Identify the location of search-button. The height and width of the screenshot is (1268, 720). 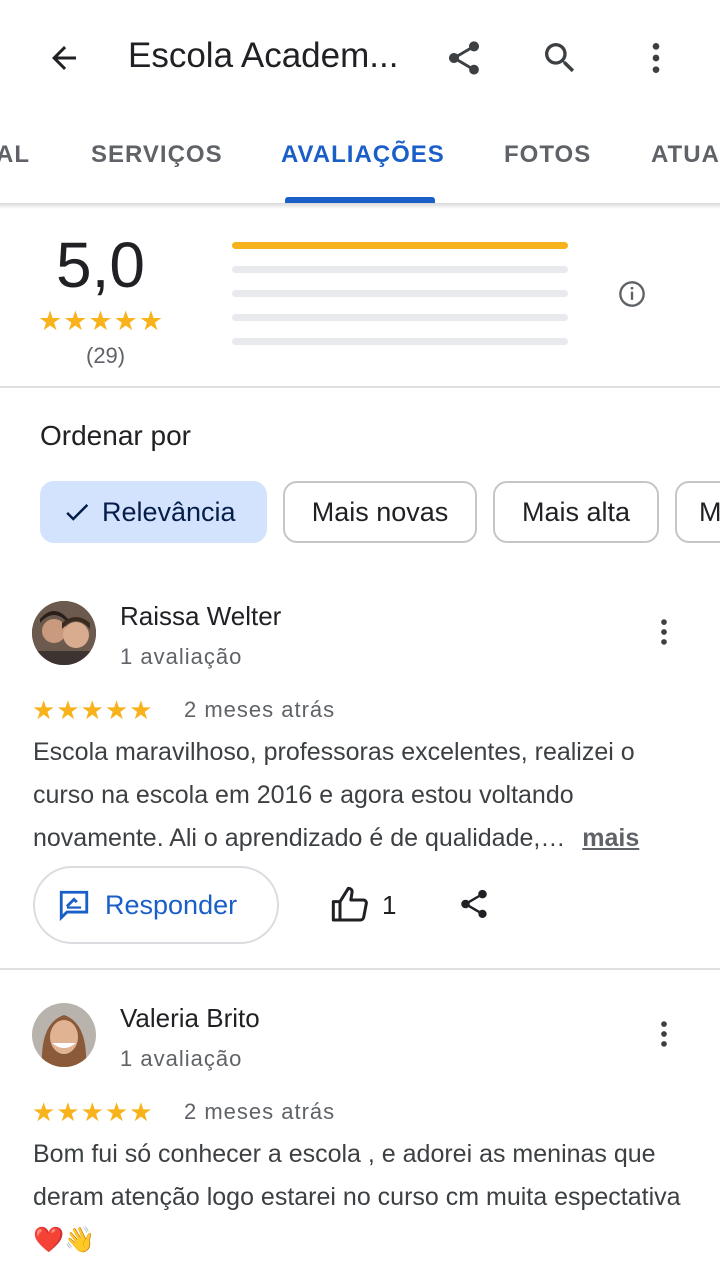
(560, 58).